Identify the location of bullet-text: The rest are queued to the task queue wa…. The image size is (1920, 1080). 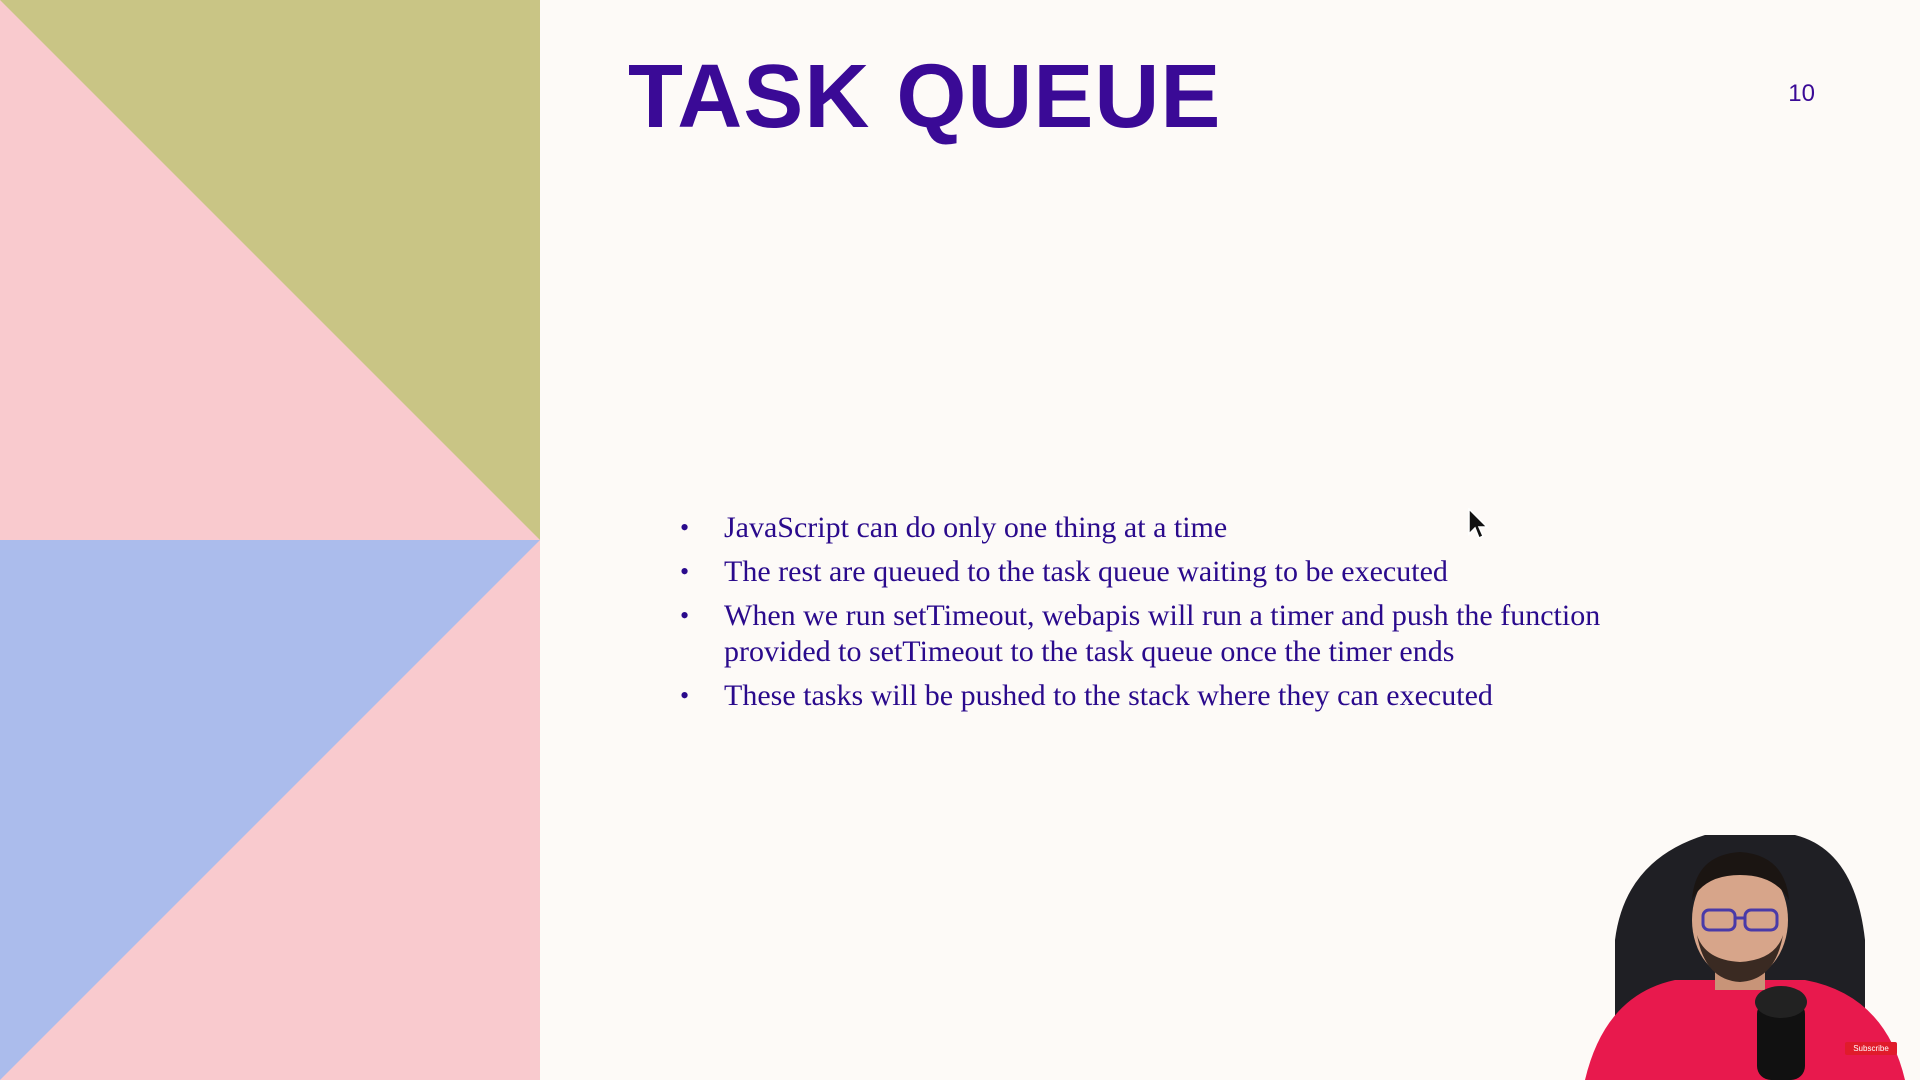
(1086, 571).